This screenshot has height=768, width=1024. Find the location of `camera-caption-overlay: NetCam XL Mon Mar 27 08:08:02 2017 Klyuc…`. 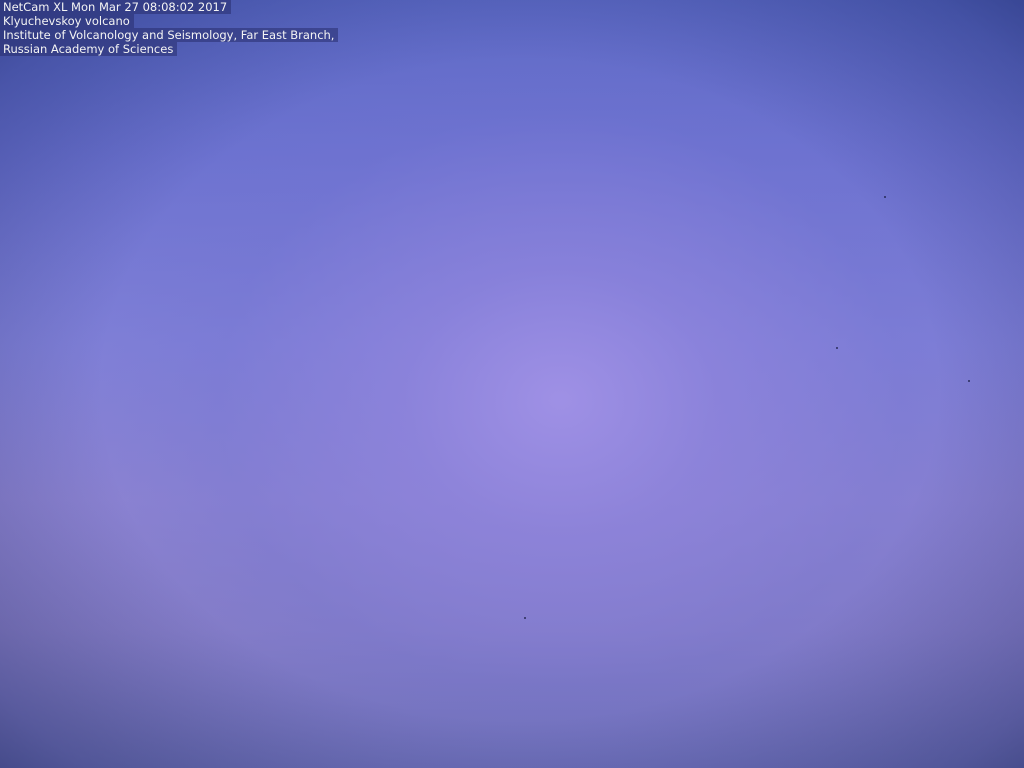

camera-caption-overlay: NetCam XL Mon Mar 27 08:08:02 2017 Klyuc… is located at coordinates (169, 28).